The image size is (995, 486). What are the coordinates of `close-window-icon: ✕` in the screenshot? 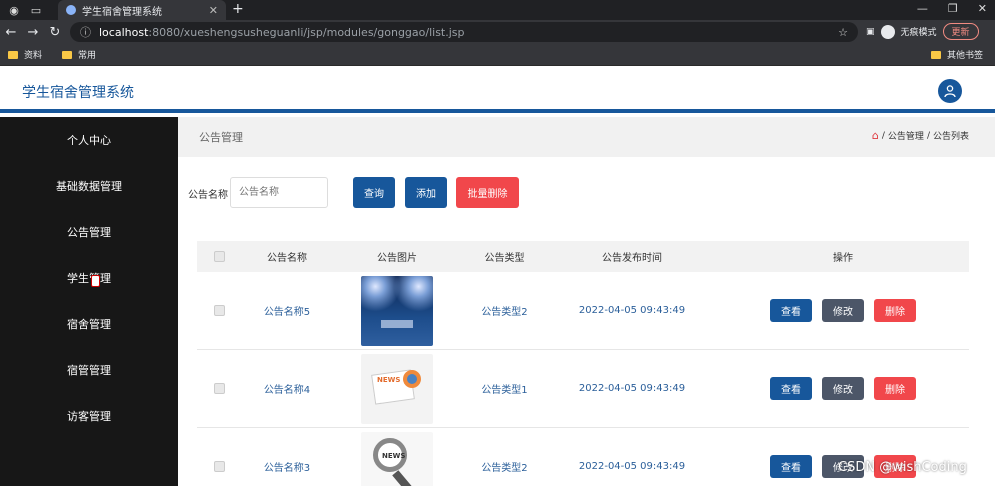 It's located at (982, 8).